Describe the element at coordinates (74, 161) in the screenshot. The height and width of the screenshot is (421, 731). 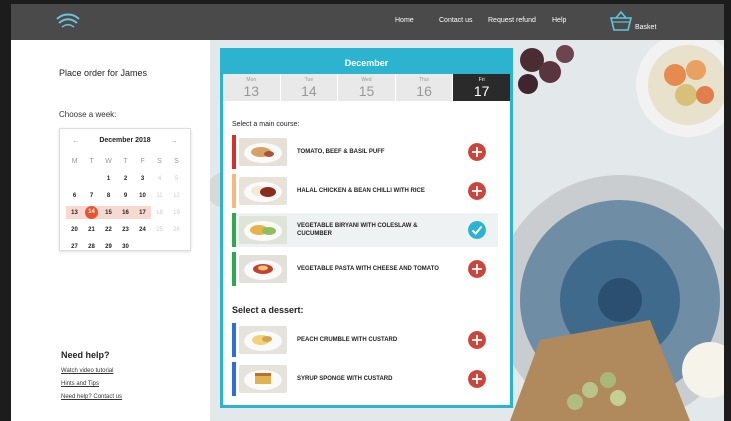
I see `calendar-dow: M` at that location.